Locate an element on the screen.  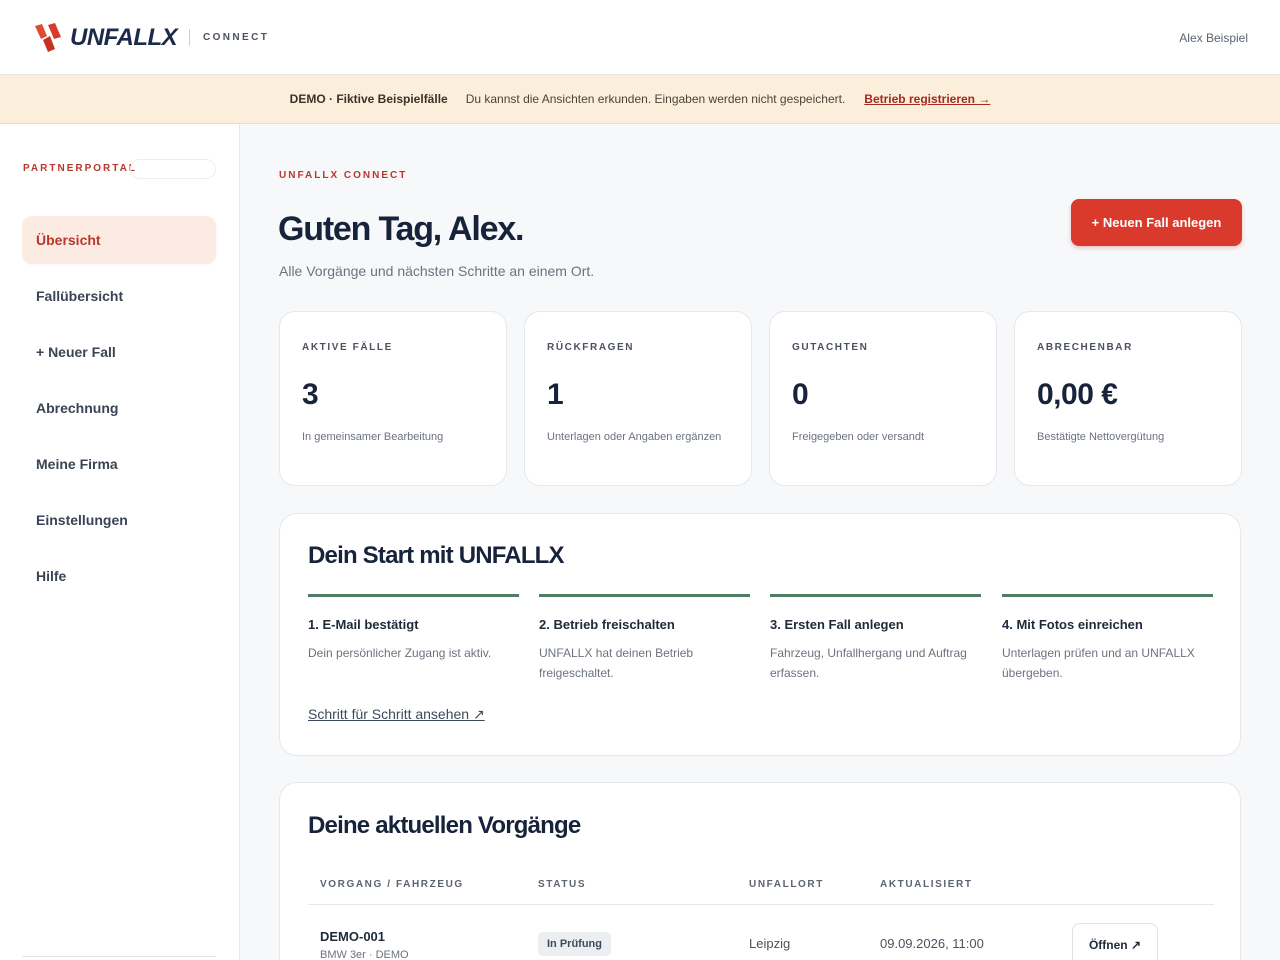
step-title: 1. E-Mail bestätigt is located at coordinates (363, 624).